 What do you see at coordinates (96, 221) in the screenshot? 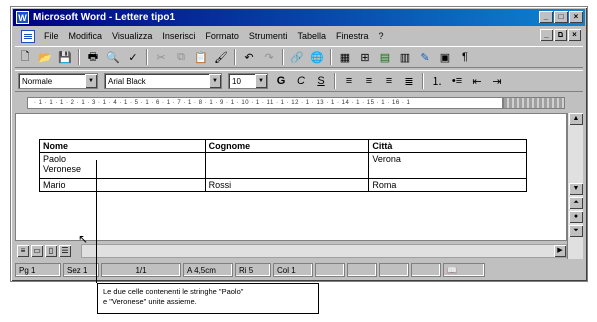
I see `callout-pointer-line` at bounding box center [96, 221].